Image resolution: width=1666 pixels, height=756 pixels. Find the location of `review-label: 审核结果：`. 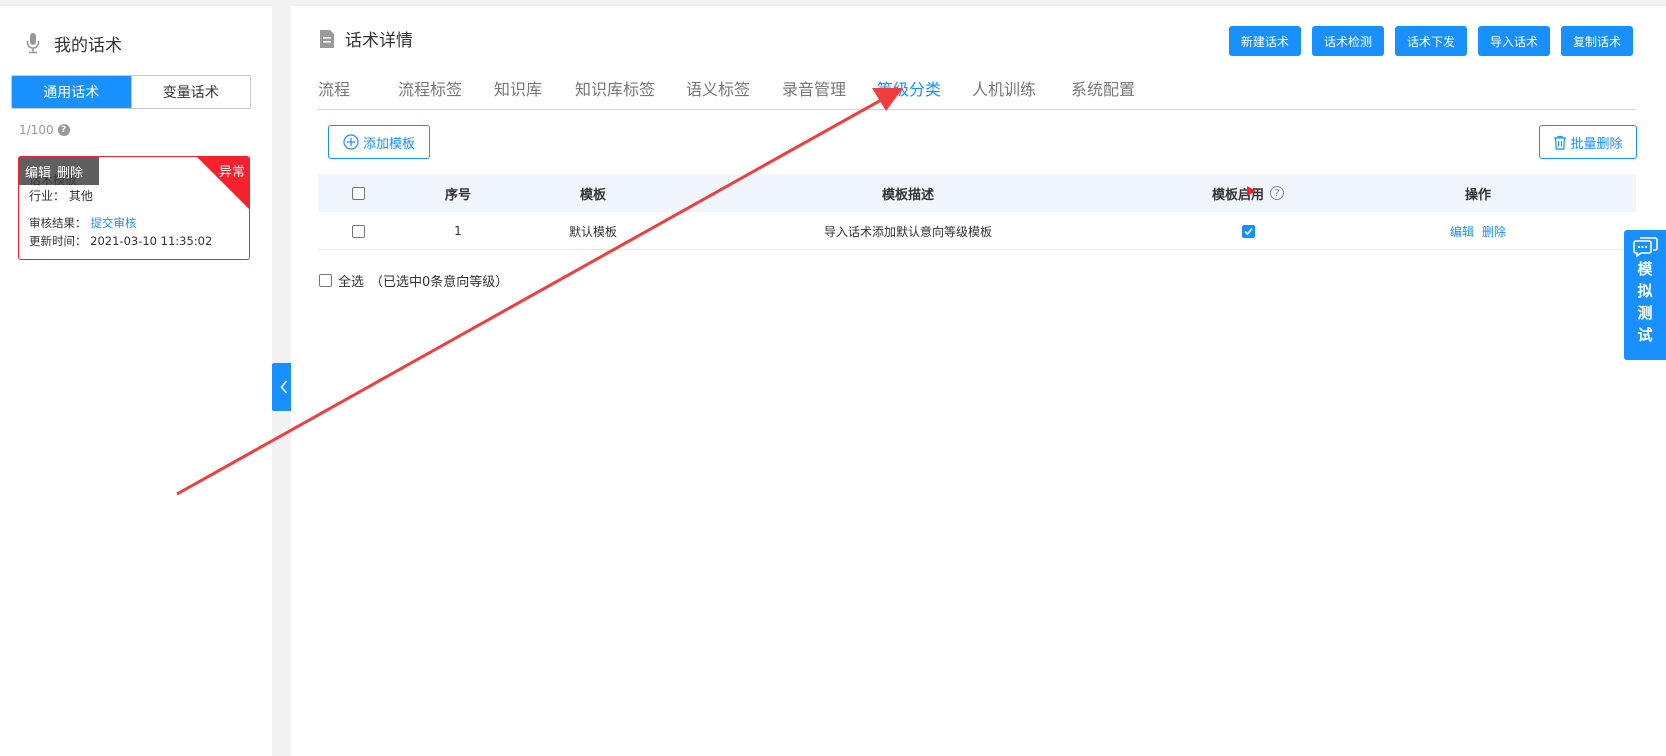

review-label: 审核结果： is located at coordinates (58, 223).